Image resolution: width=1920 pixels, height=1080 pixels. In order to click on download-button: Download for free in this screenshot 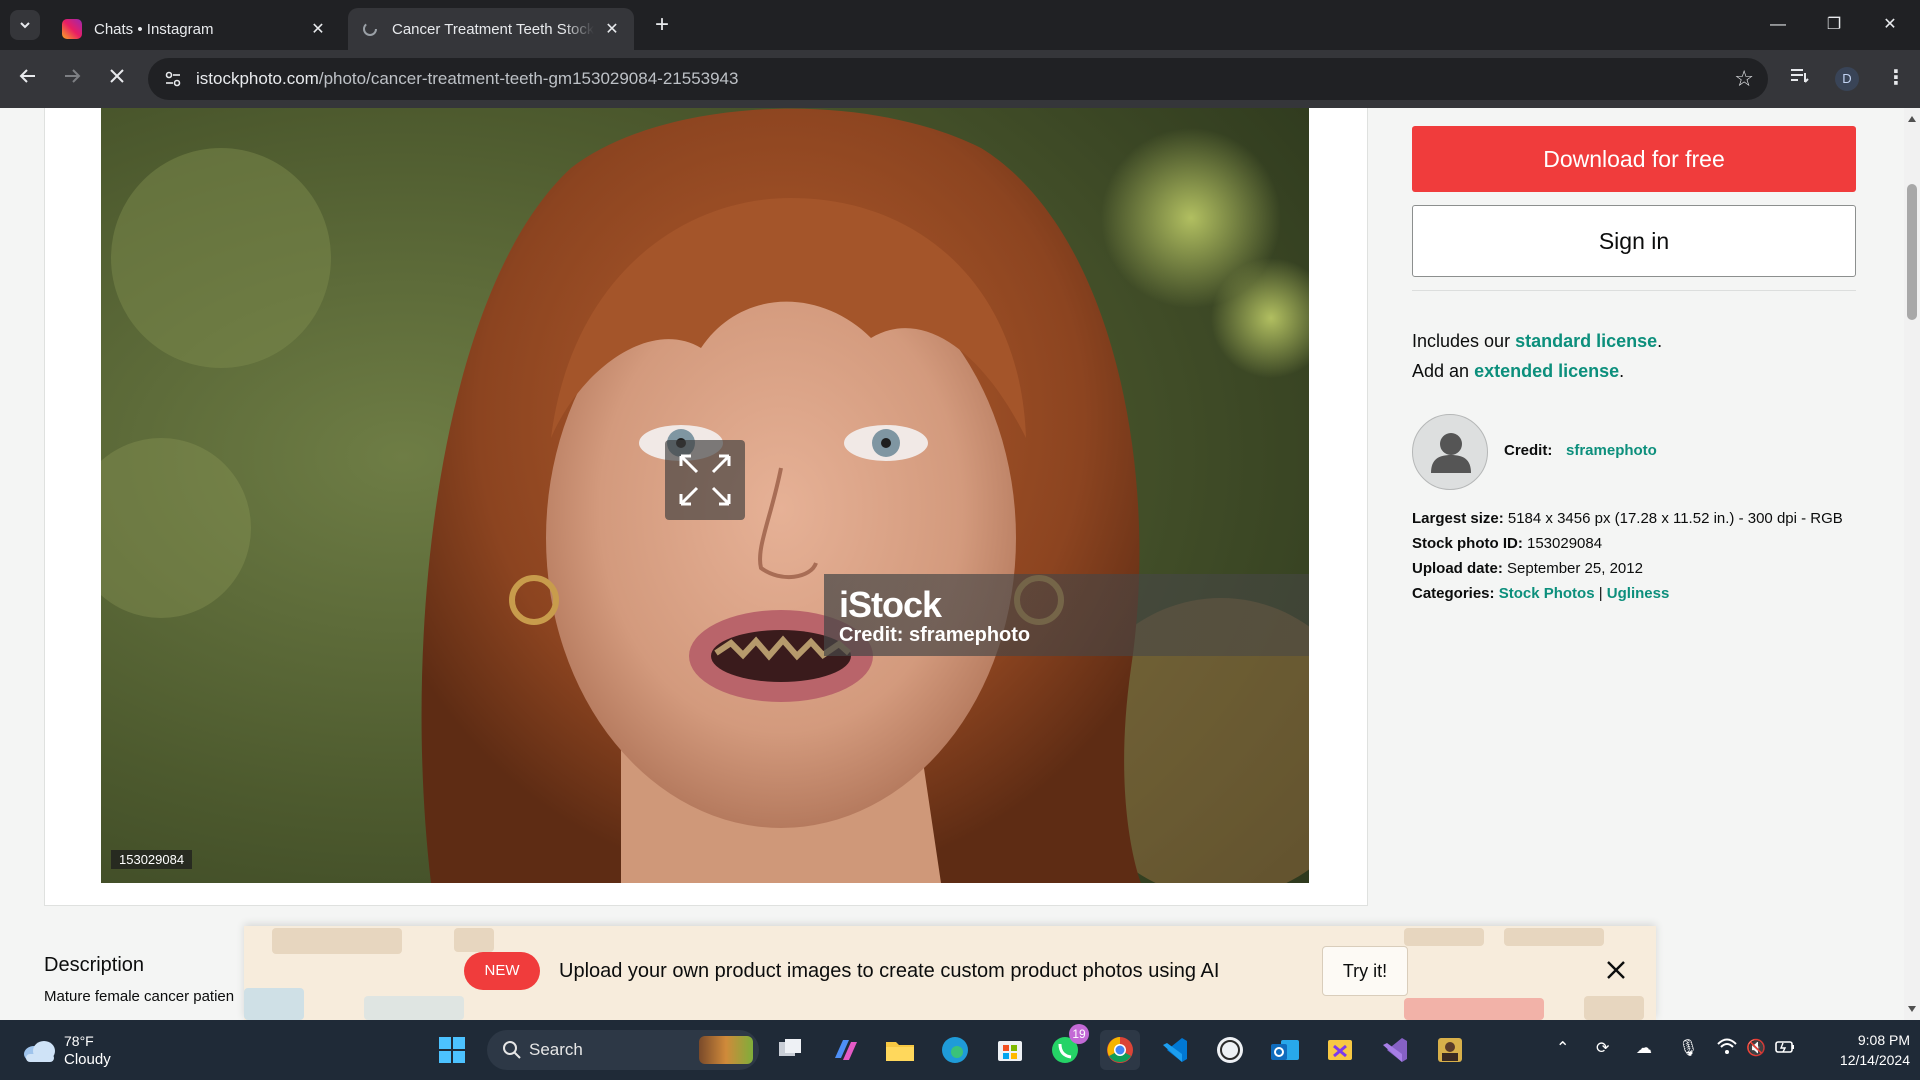, I will do `click(1634, 159)`.